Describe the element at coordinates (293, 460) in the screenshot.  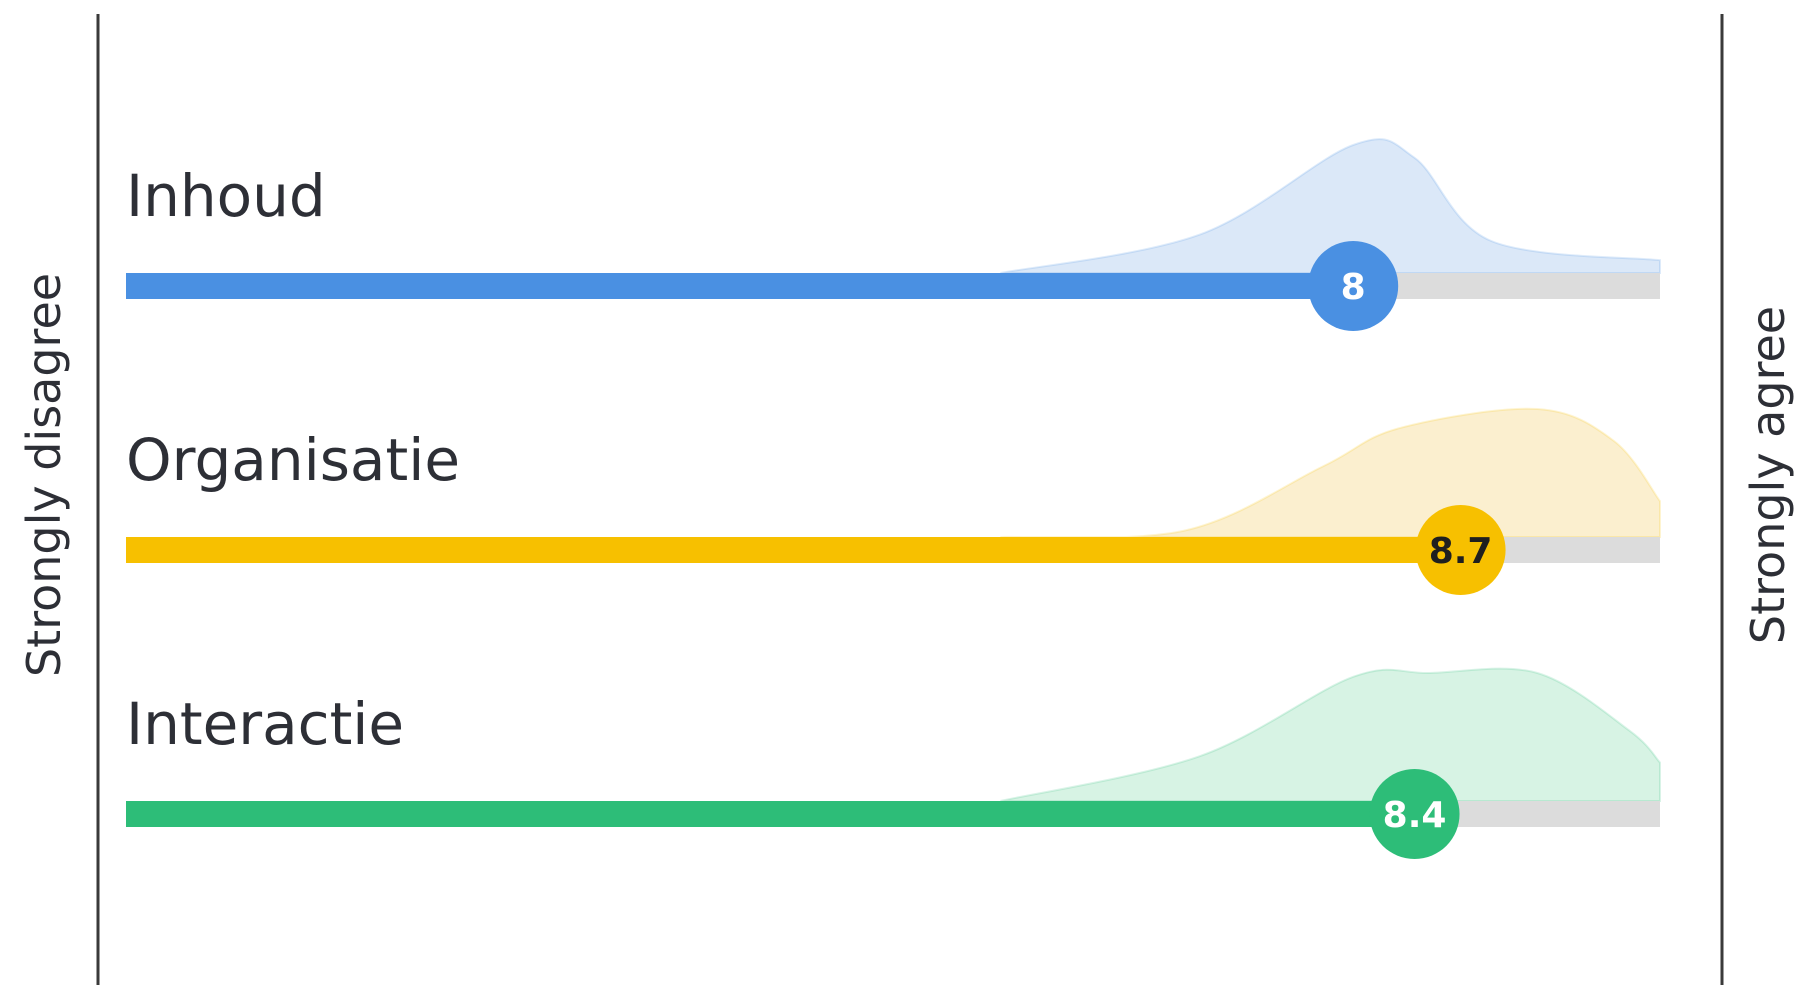
I see `row-label-organisatie: Organisatie` at that location.